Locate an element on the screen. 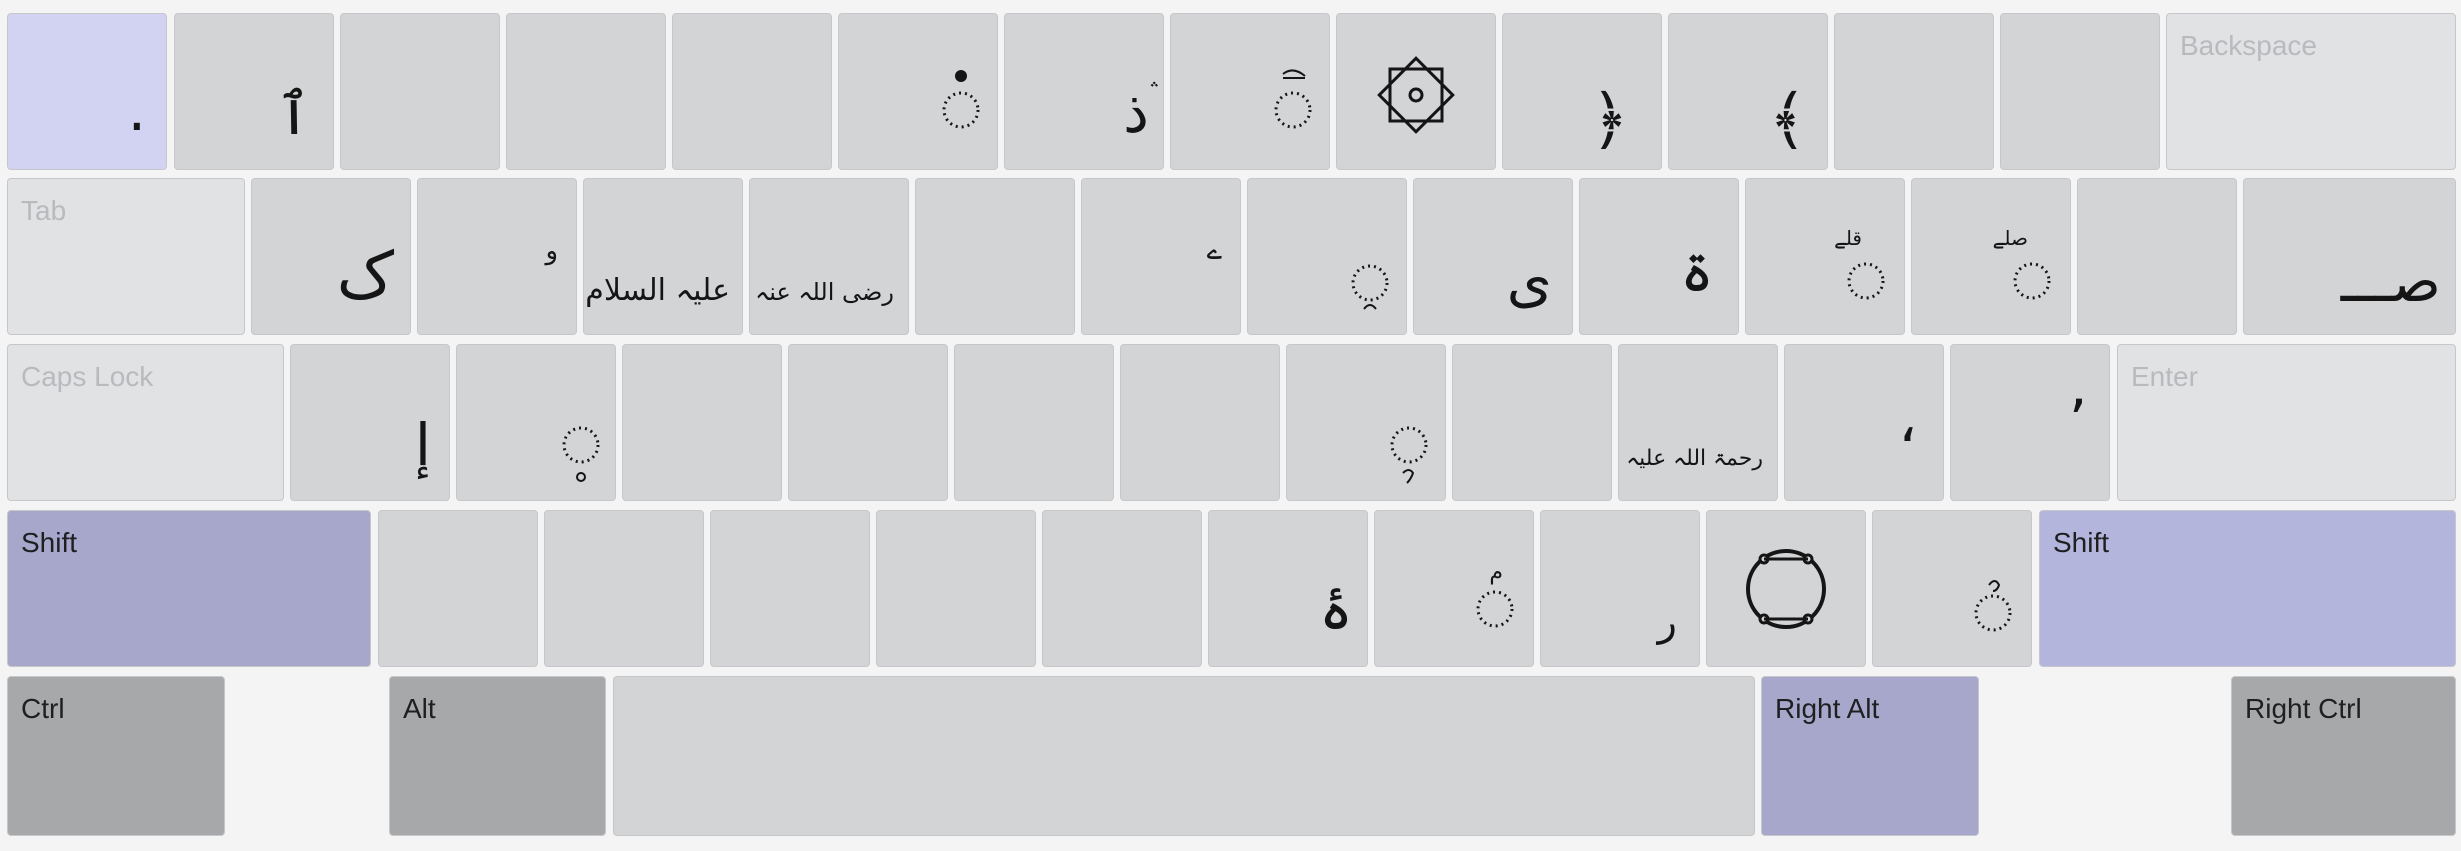  key-r2-2-glyph: و is located at coordinates (551, 251).